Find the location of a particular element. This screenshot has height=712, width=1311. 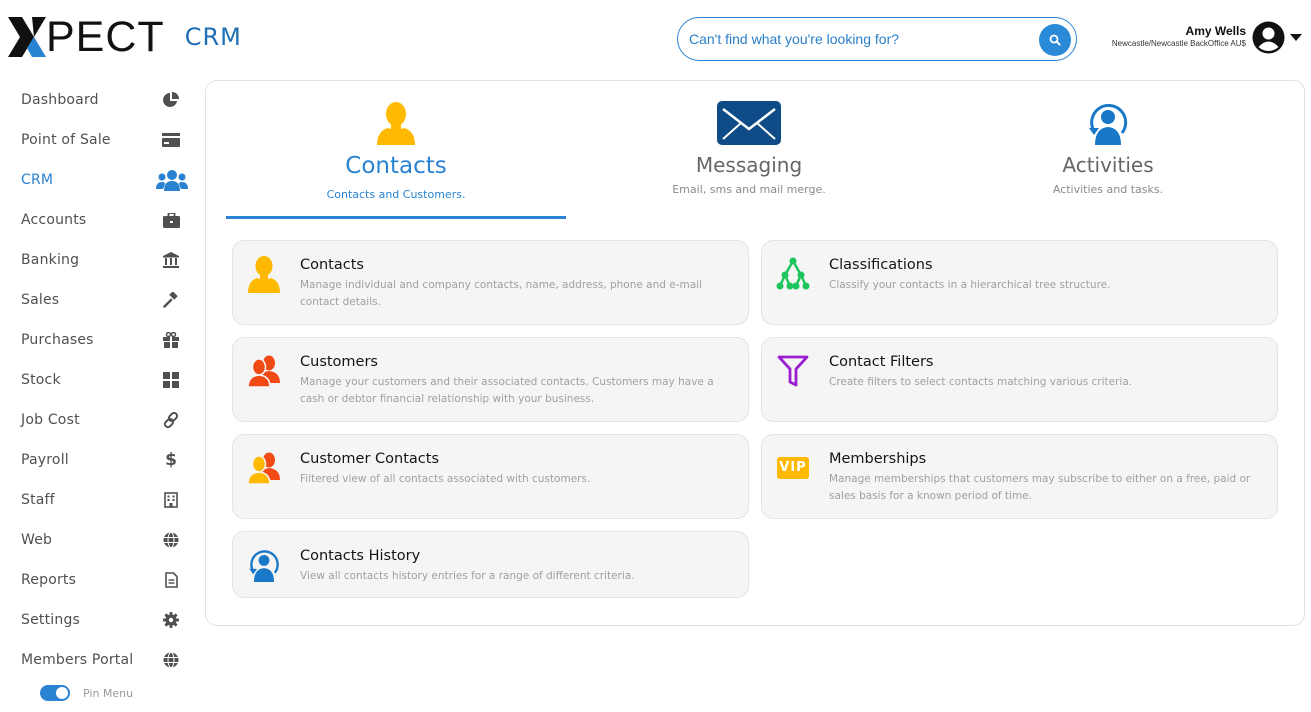

tab-subtitle: Activities and tasks. is located at coordinates (1108, 189).